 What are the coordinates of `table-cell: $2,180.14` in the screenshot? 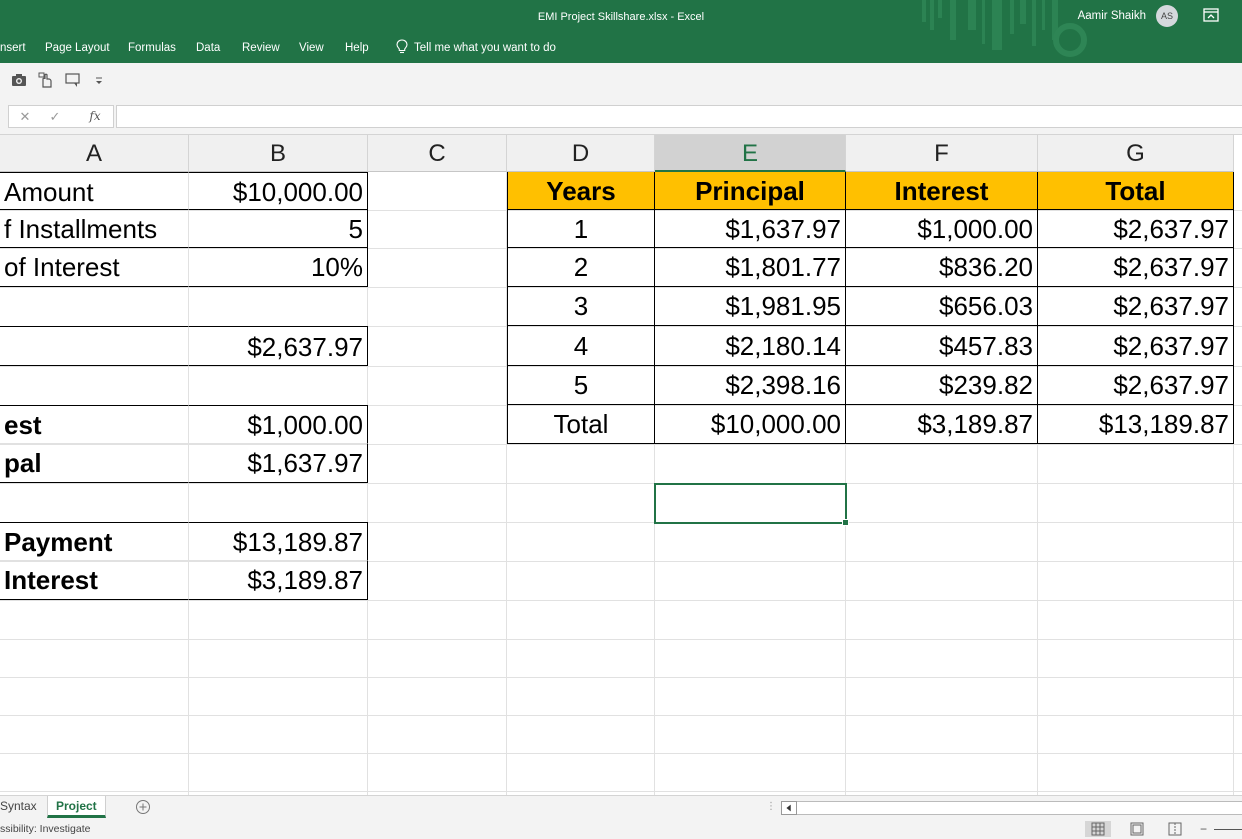 It's located at (750, 346).